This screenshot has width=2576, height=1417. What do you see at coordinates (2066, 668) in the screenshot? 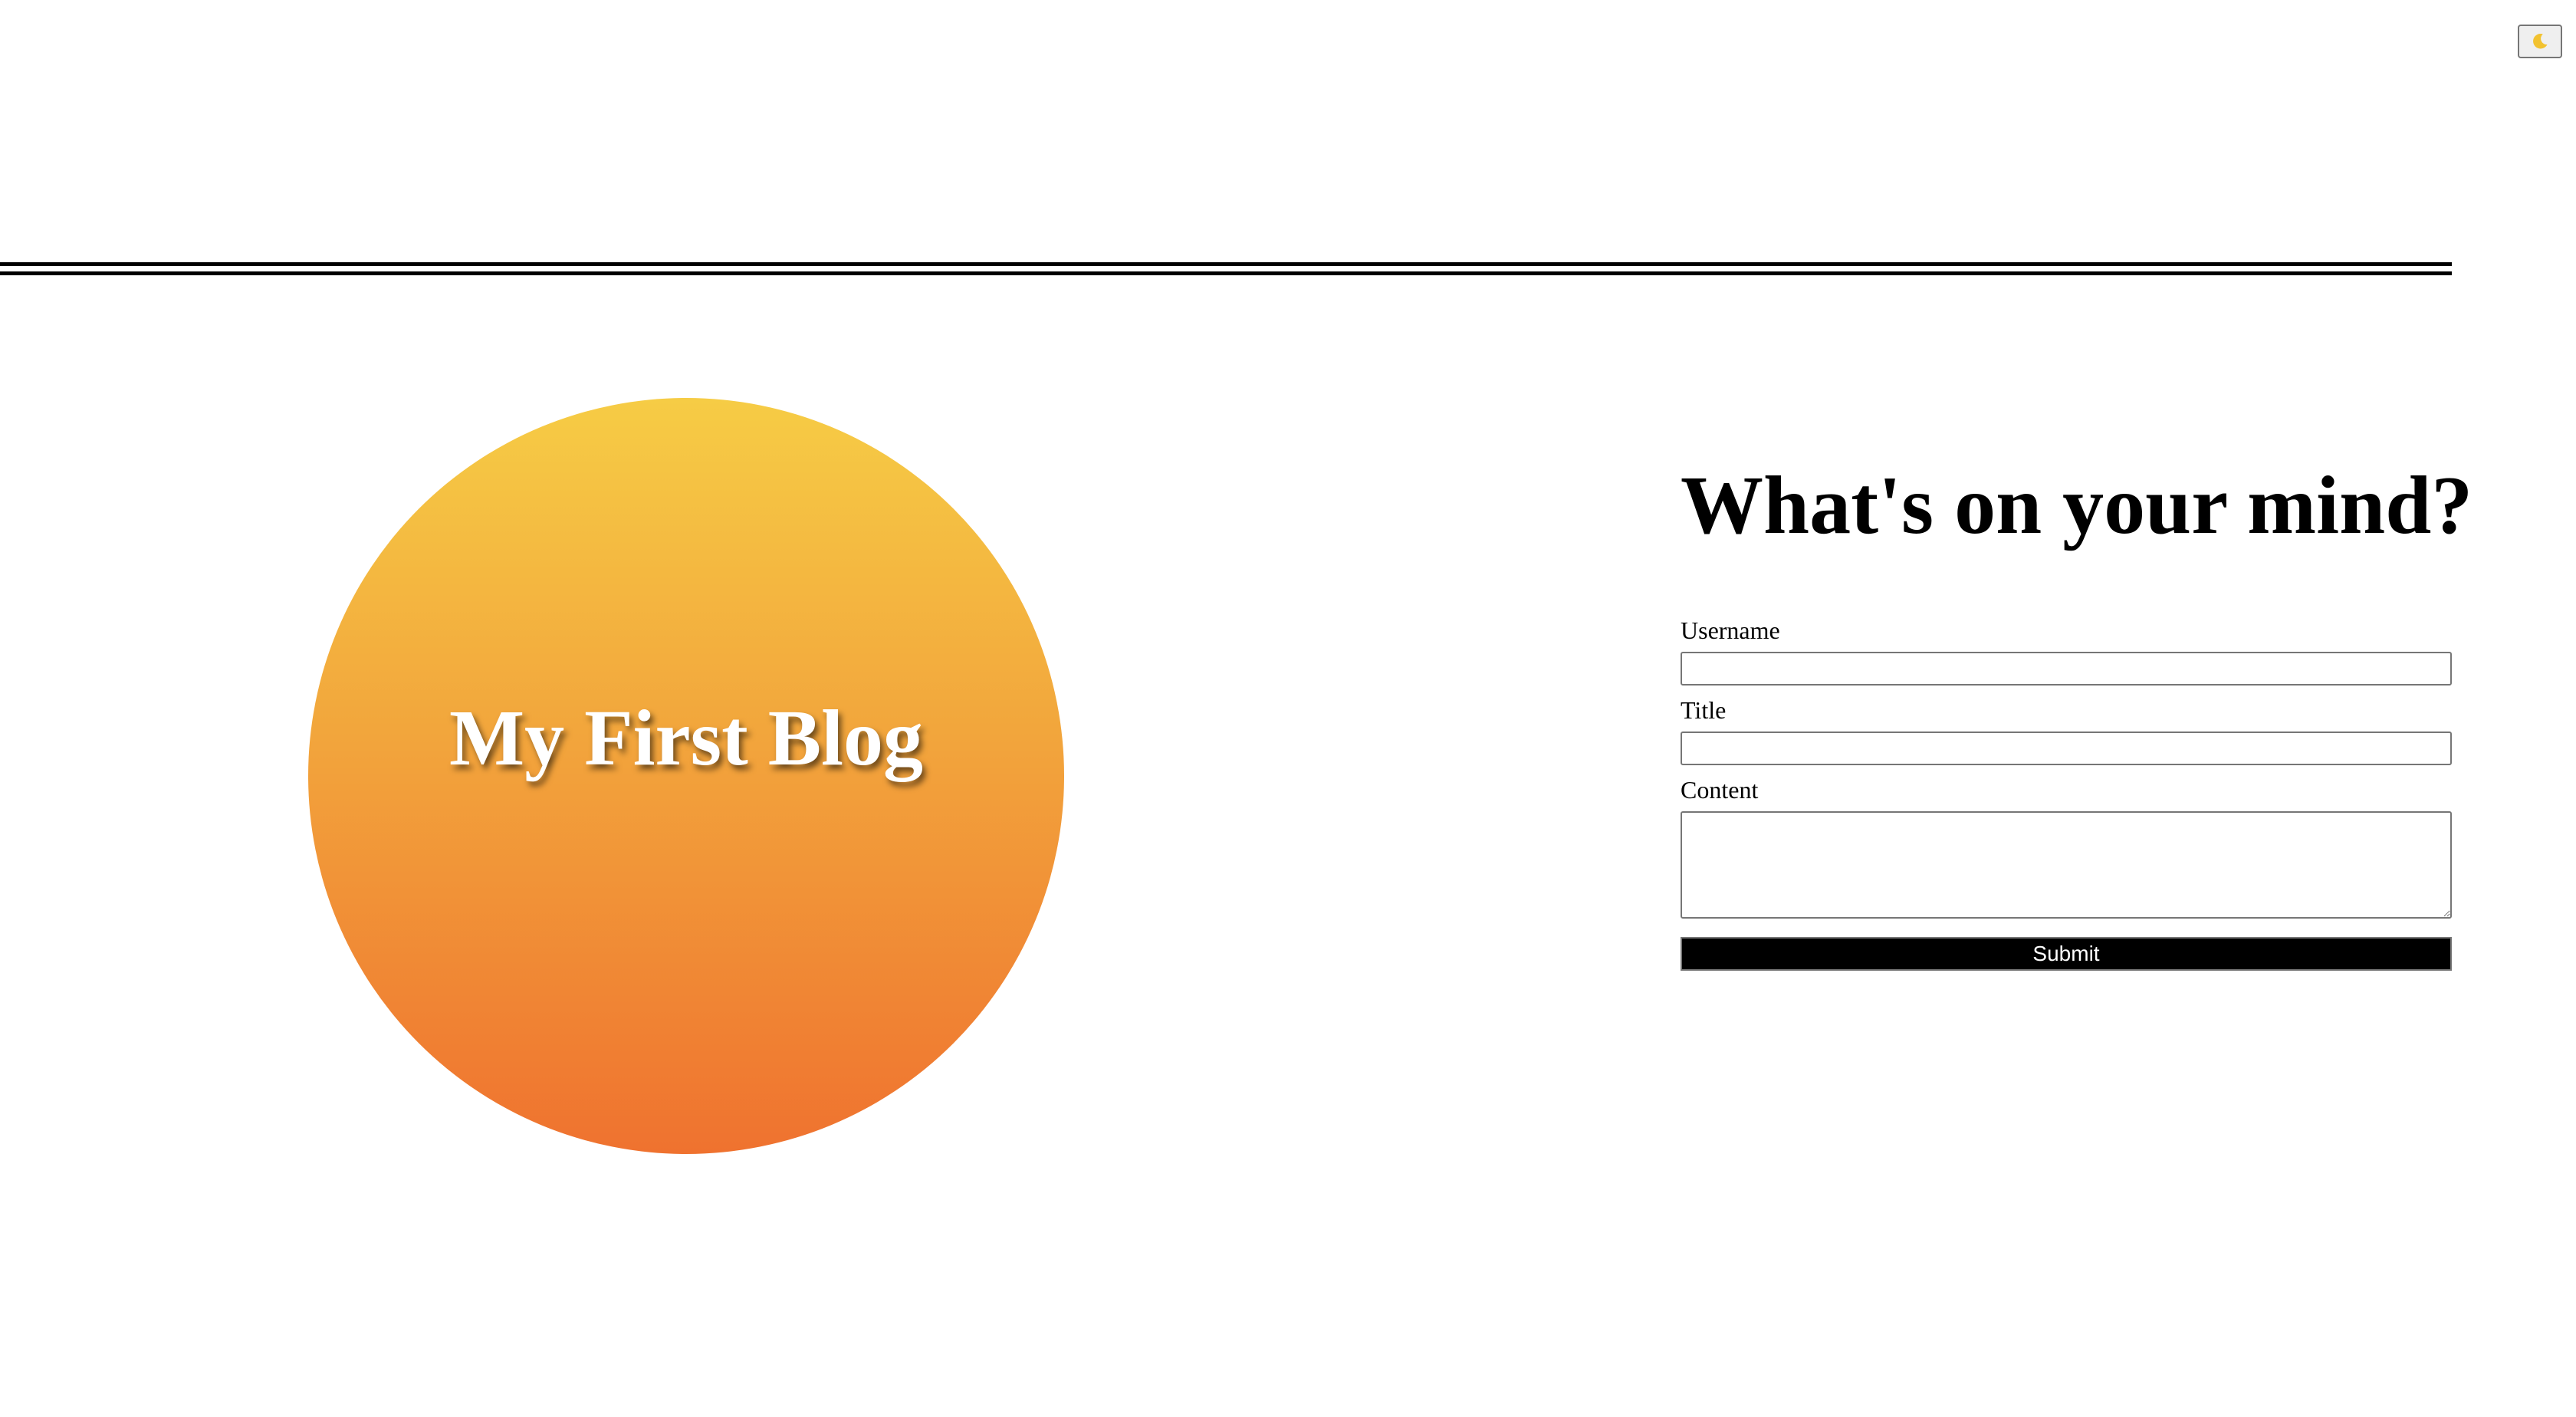
I see `username-input` at bounding box center [2066, 668].